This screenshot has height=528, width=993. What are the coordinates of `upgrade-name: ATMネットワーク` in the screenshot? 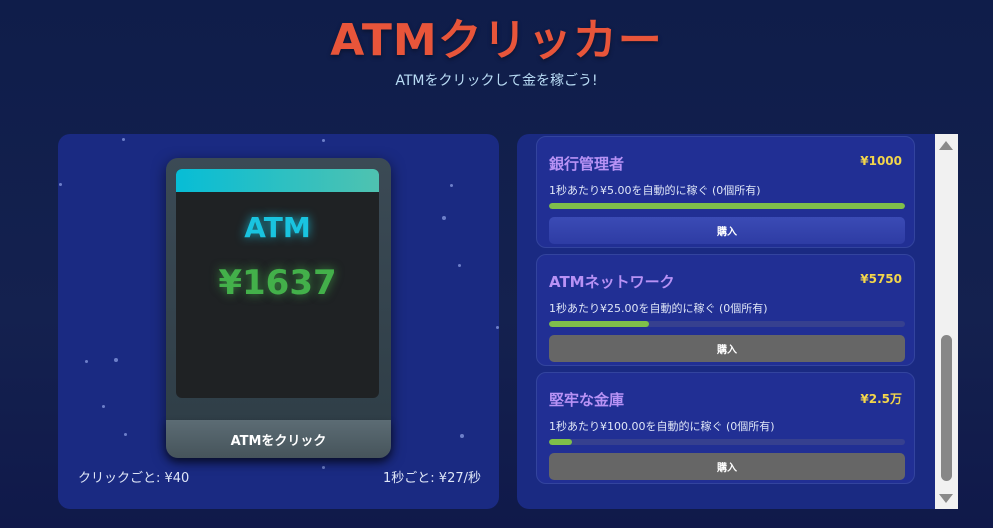 It's located at (612, 282).